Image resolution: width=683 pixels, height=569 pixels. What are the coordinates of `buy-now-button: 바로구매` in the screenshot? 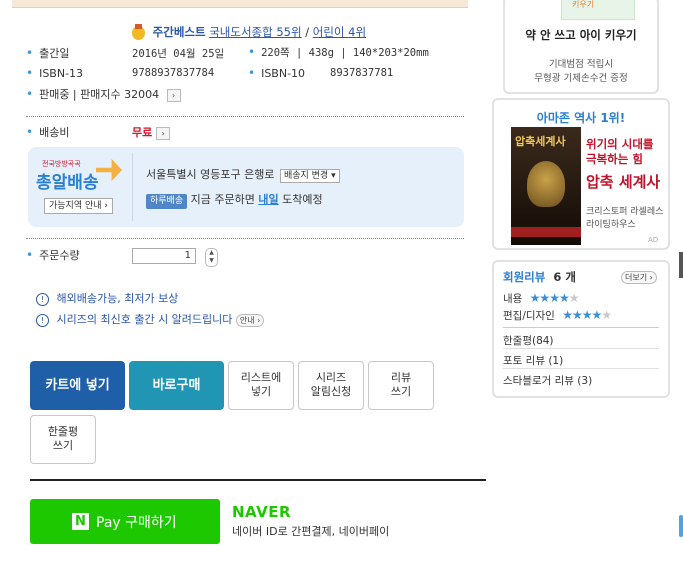 It's located at (176, 385).